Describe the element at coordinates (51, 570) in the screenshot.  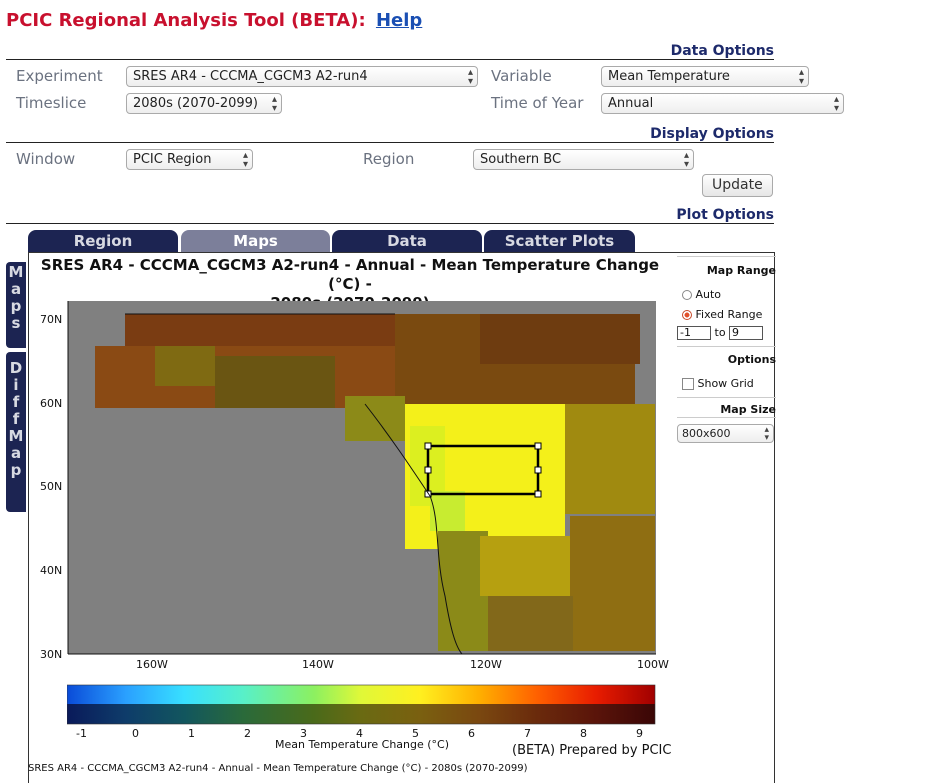
I see `lat-label: 40N` at that location.